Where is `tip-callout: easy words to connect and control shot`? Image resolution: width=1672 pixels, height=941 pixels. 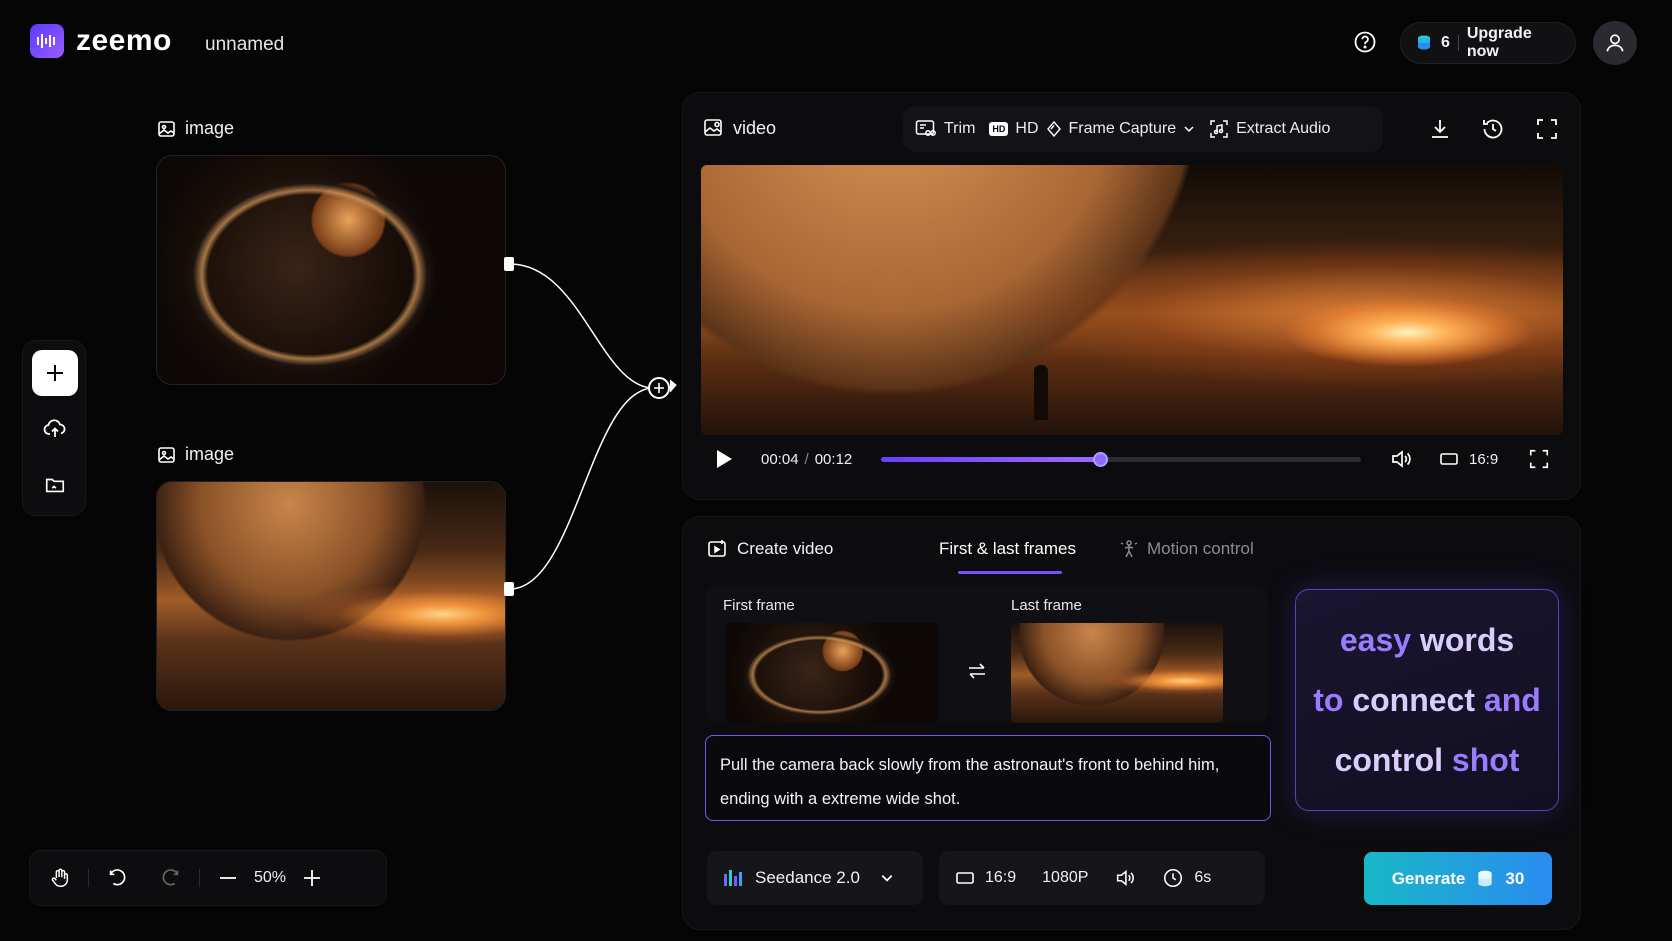 tip-callout: easy words to connect and control shot is located at coordinates (1427, 700).